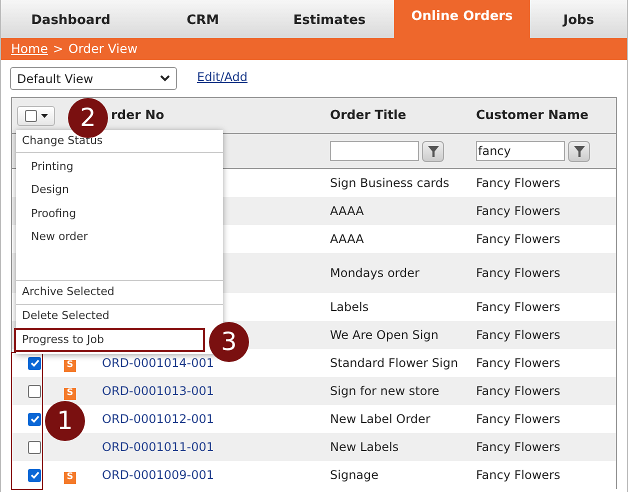 The height and width of the screenshot is (492, 628). I want to click on table-cell: Sign for new store, so click(385, 391).